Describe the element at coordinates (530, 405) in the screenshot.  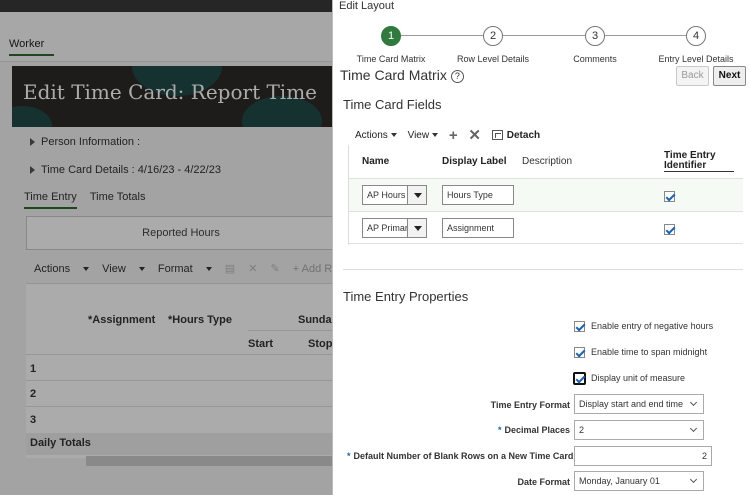
I see `time-entry-format-label: Time Entry Format` at that location.